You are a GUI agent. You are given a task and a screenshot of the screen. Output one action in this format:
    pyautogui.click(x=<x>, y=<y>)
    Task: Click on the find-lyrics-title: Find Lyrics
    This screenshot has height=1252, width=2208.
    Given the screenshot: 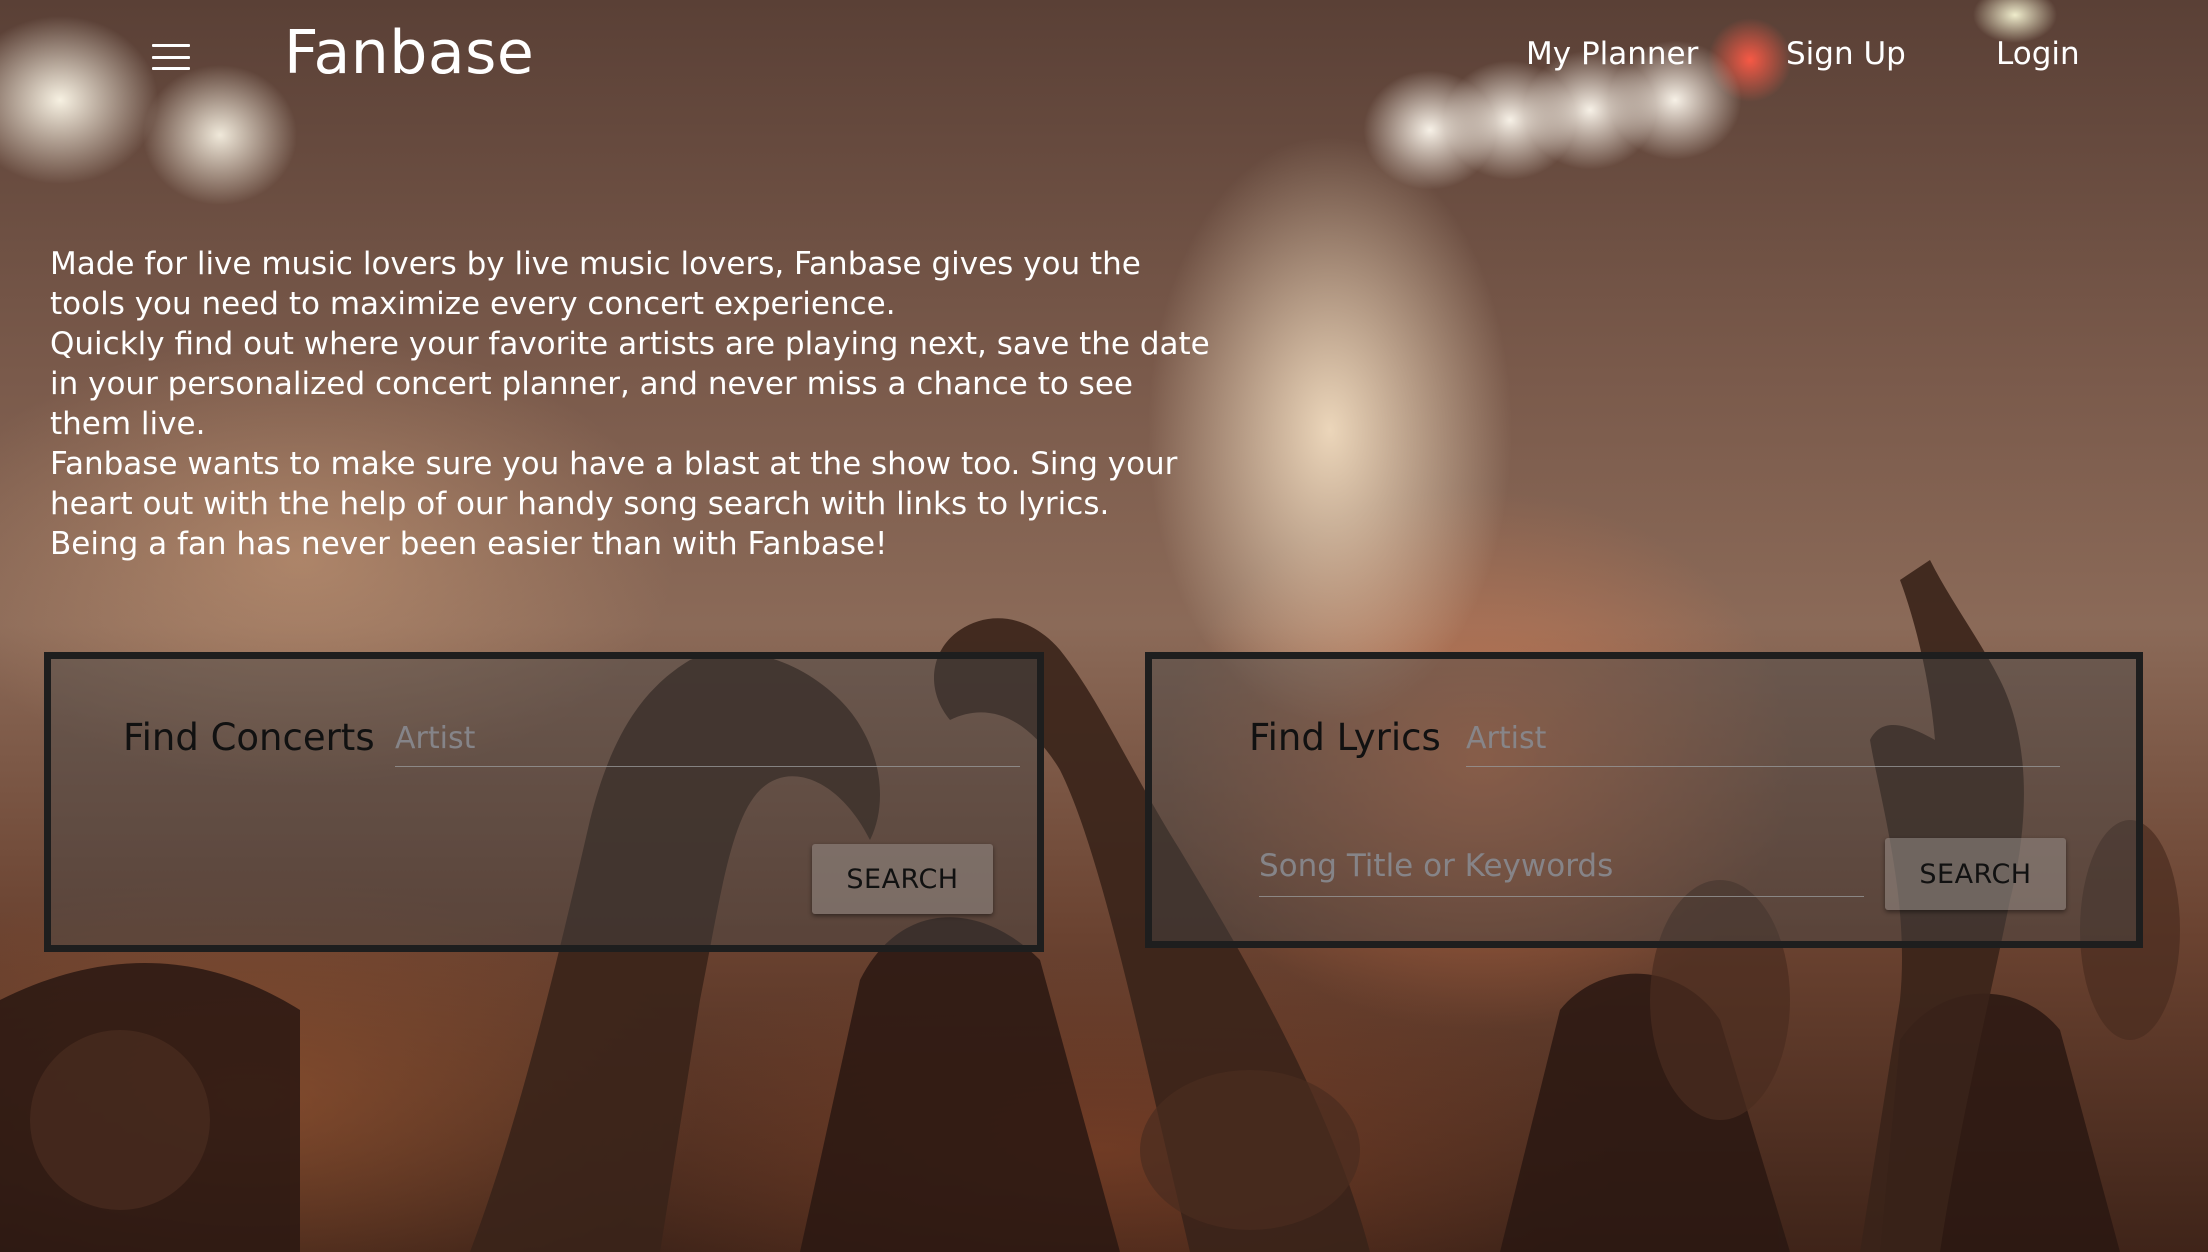 What is the action you would take?
    pyautogui.click(x=1345, y=737)
    